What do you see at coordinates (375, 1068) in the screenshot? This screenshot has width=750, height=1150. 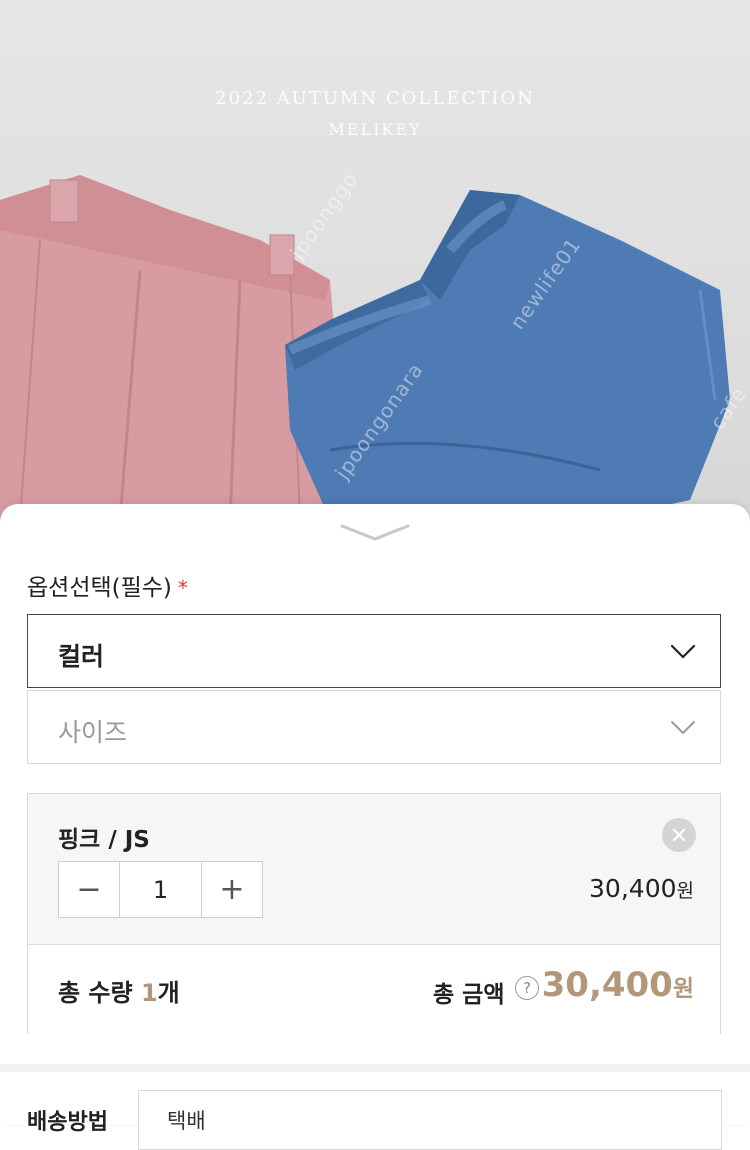 I see `section-divider` at bounding box center [375, 1068].